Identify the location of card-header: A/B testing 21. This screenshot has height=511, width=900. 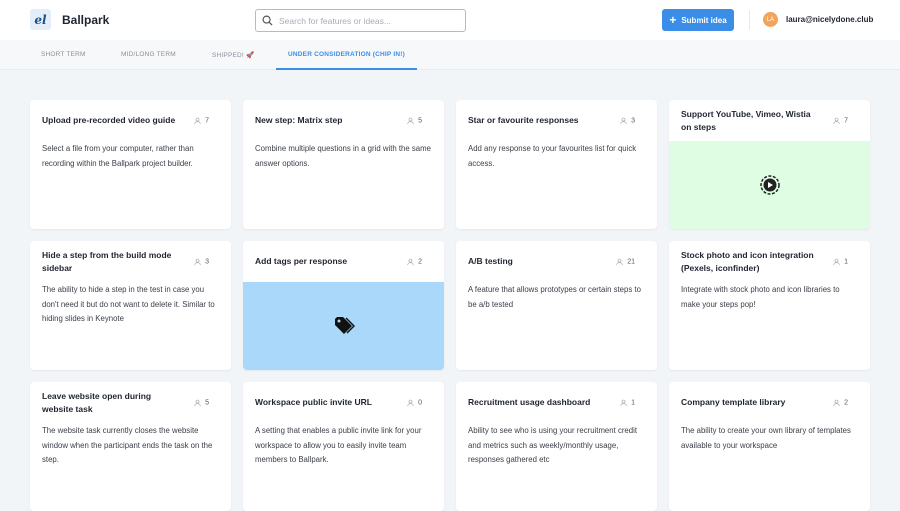
(556, 261).